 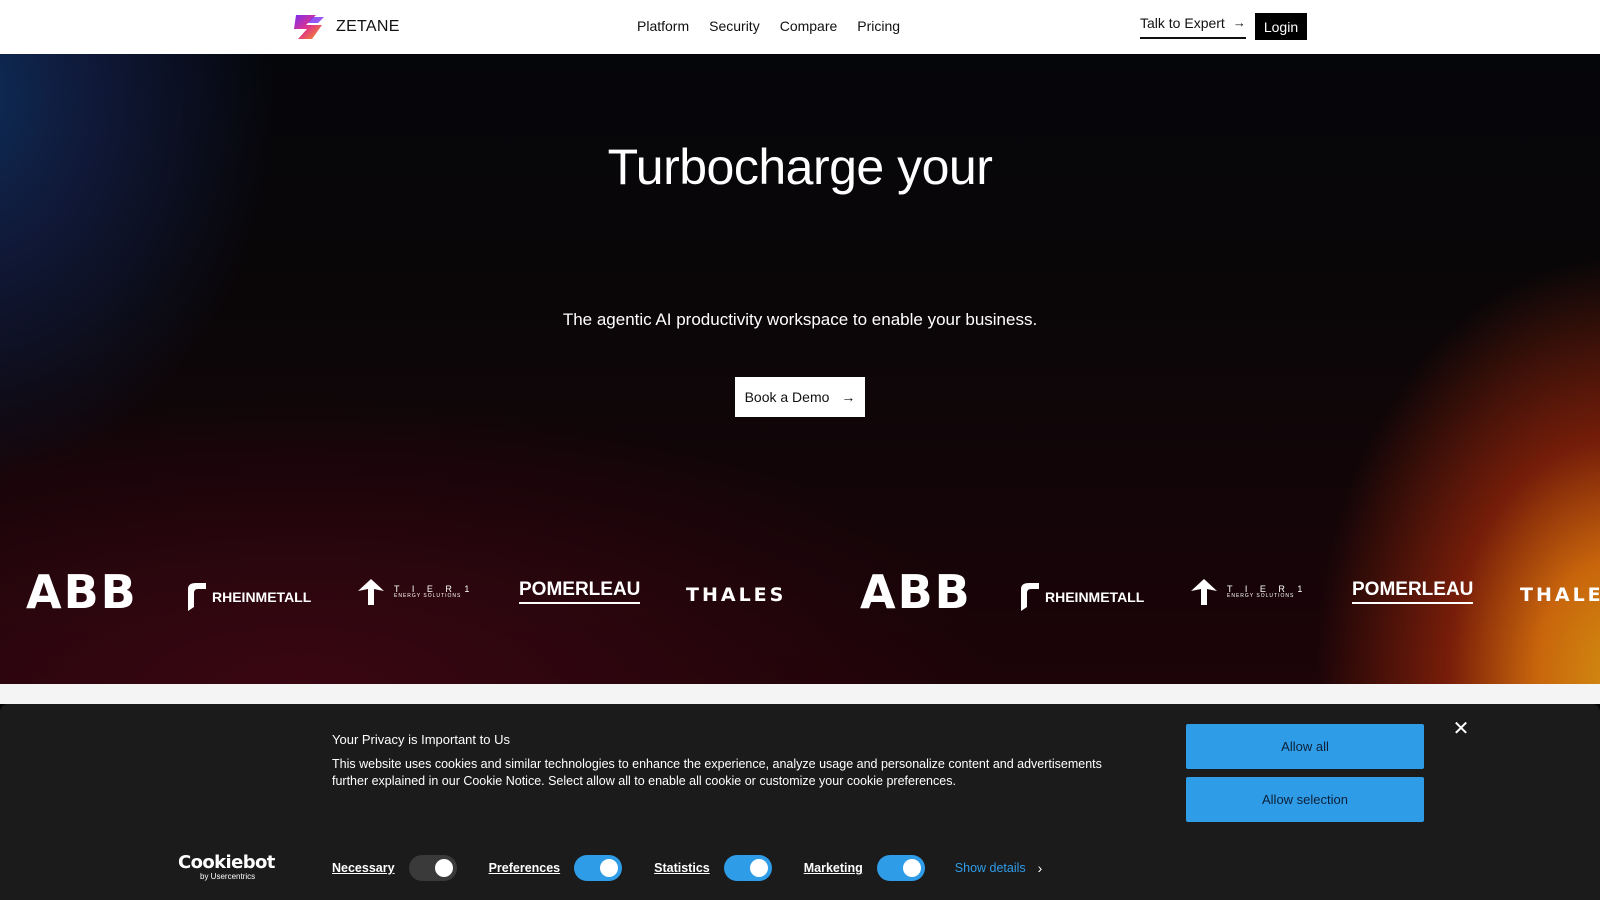 What do you see at coordinates (1305, 746) in the screenshot?
I see `allow-all-button: Allow all` at bounding box center [1305, 746].